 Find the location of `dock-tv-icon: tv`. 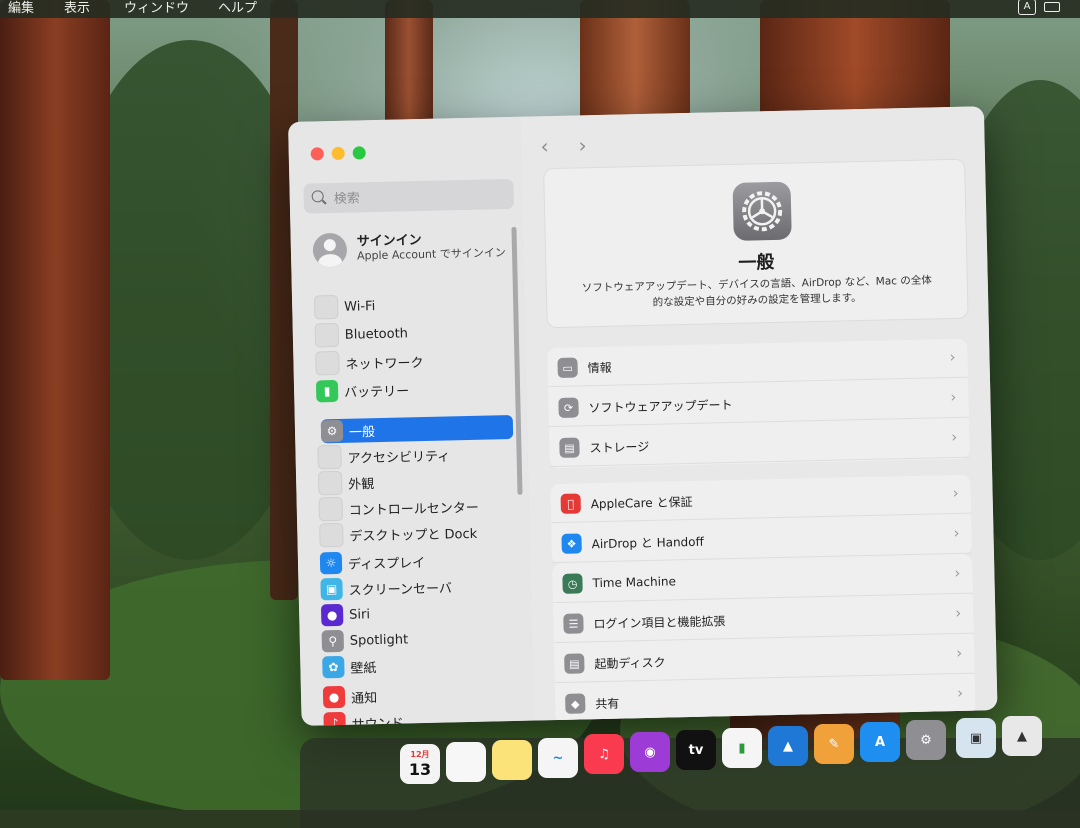

dock-tv-icon: tv is located at coordinates (696, 750).